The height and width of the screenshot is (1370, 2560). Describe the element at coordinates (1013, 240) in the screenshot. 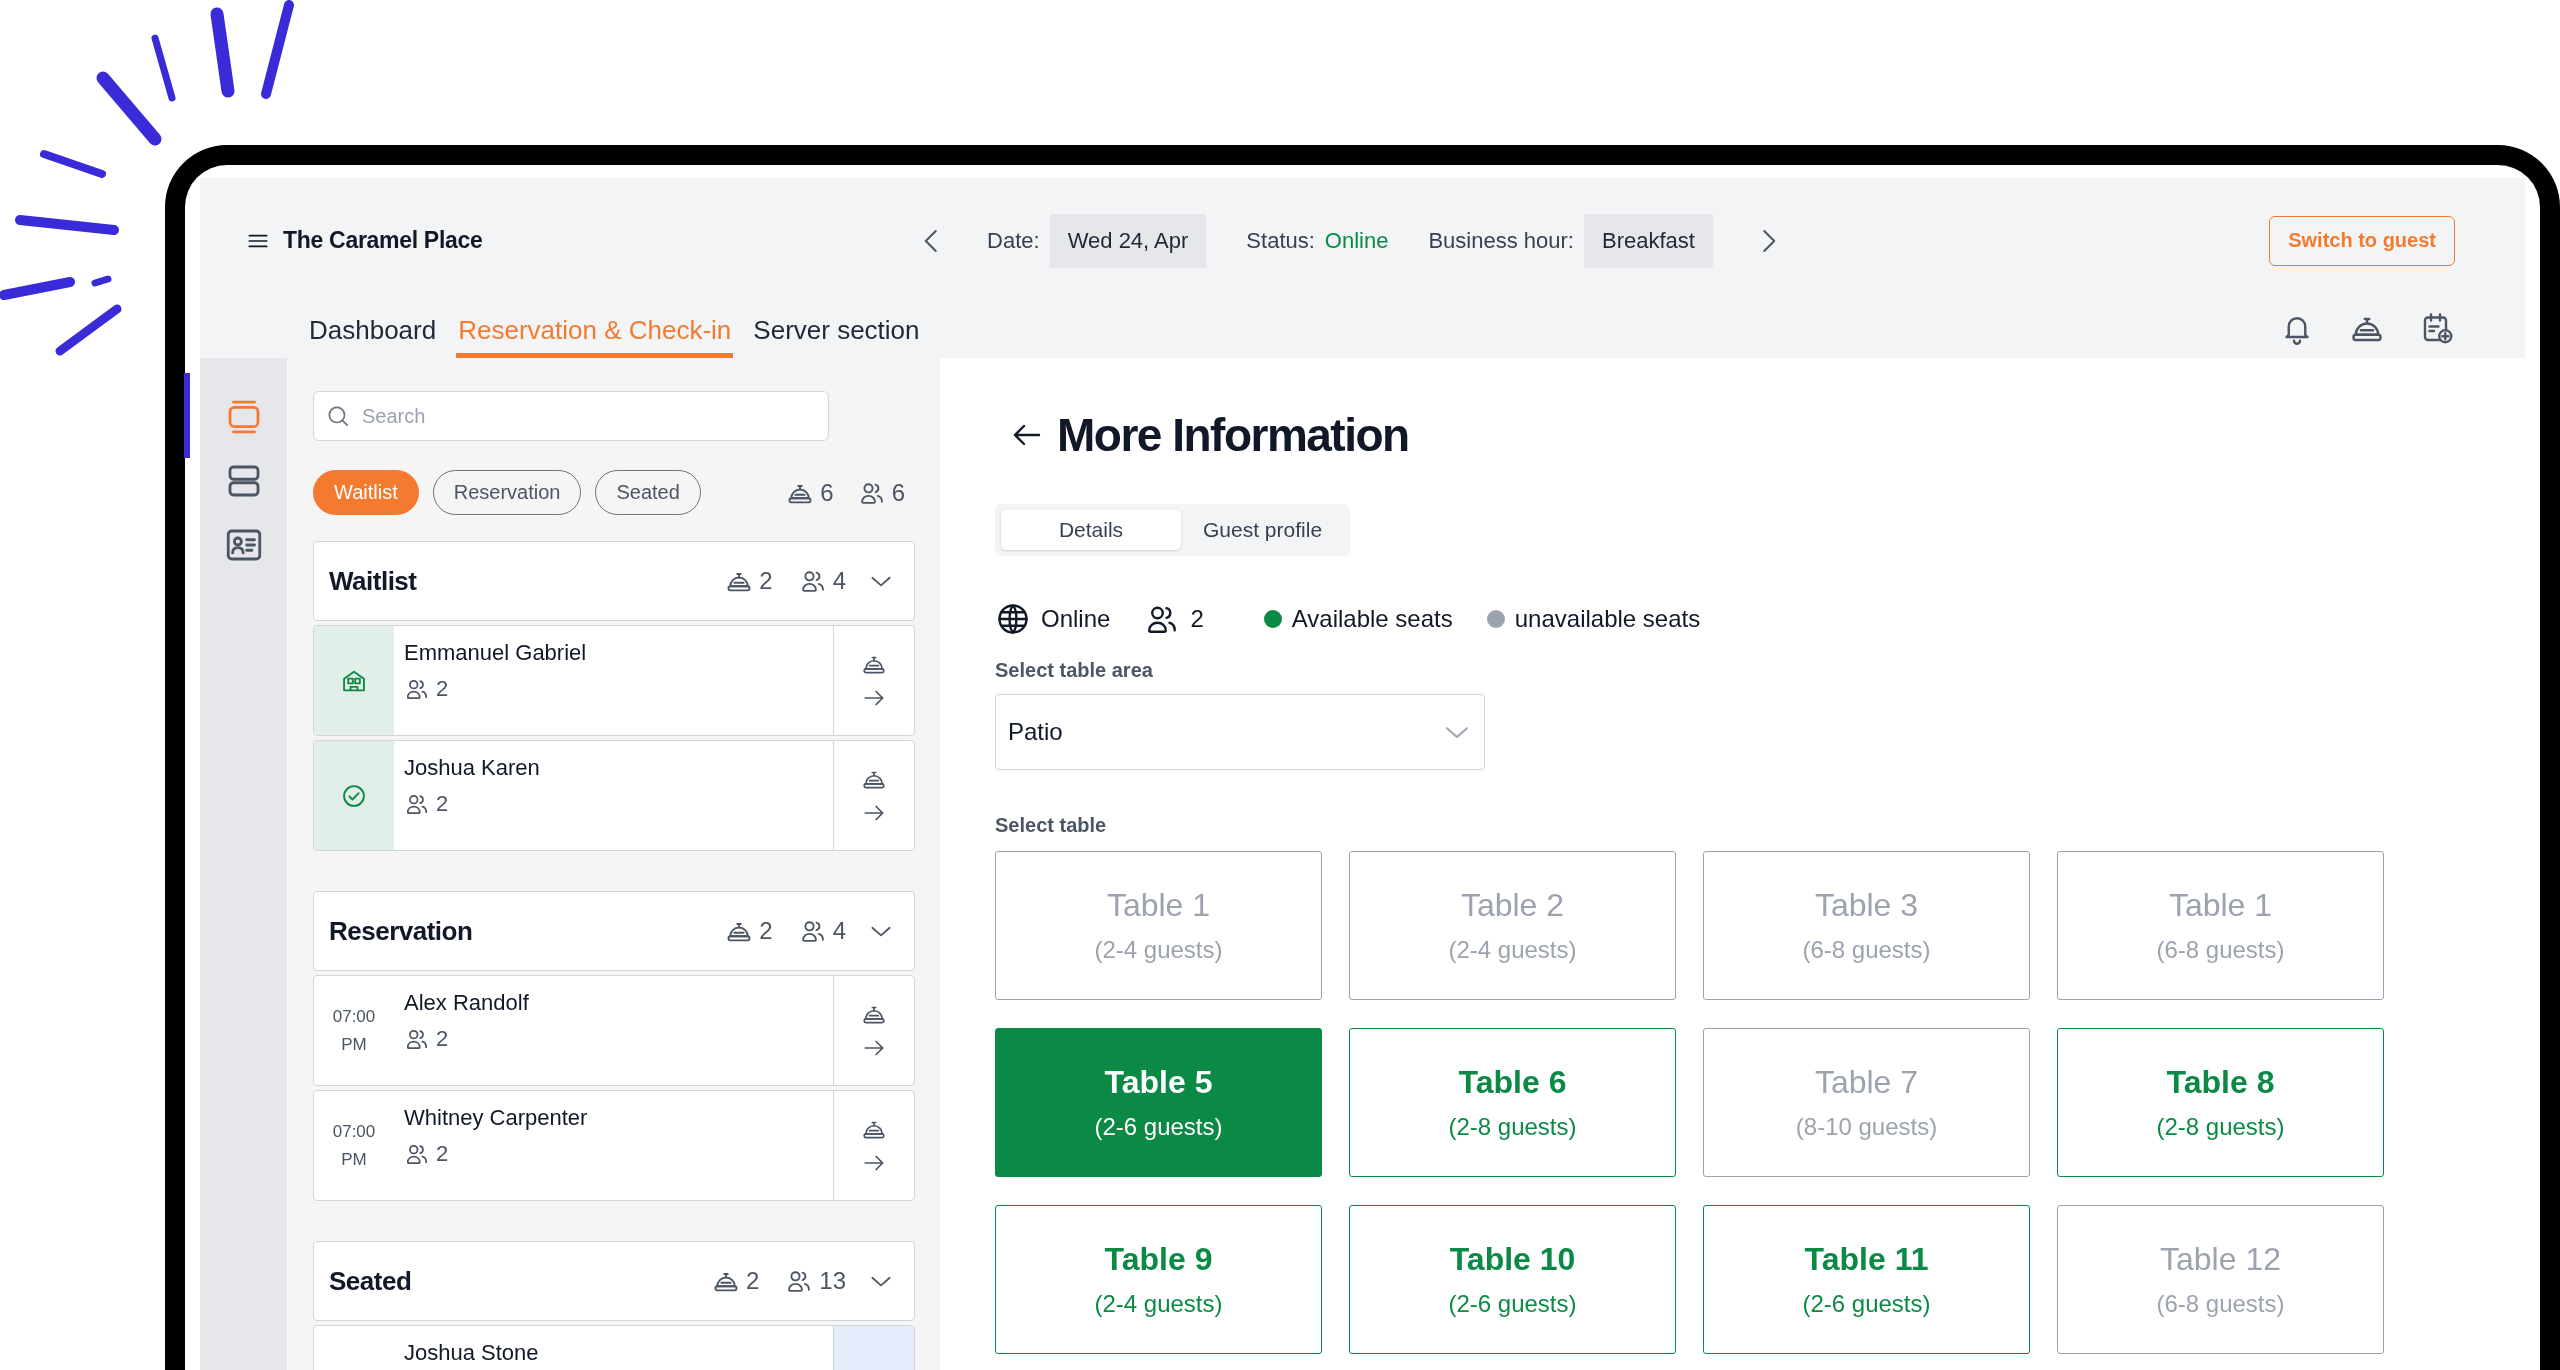

I see `date-label: Date:` at that location.